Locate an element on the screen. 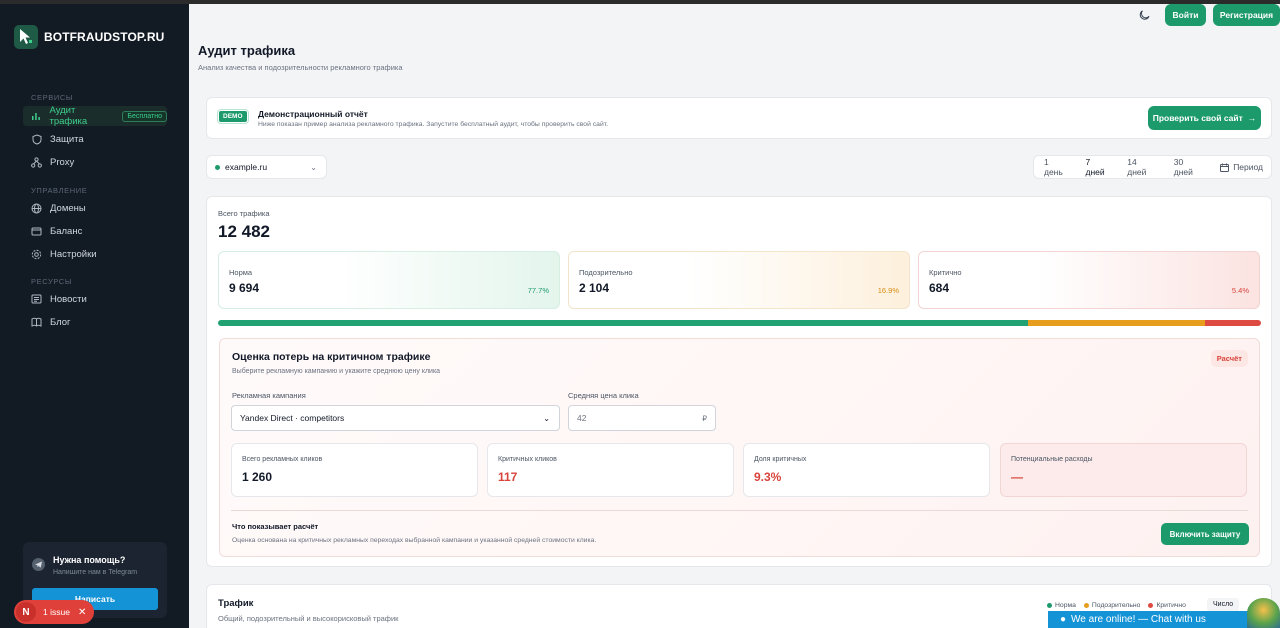  demo-title: Демонстрационный отчёт is located at coordinates (313, 114).